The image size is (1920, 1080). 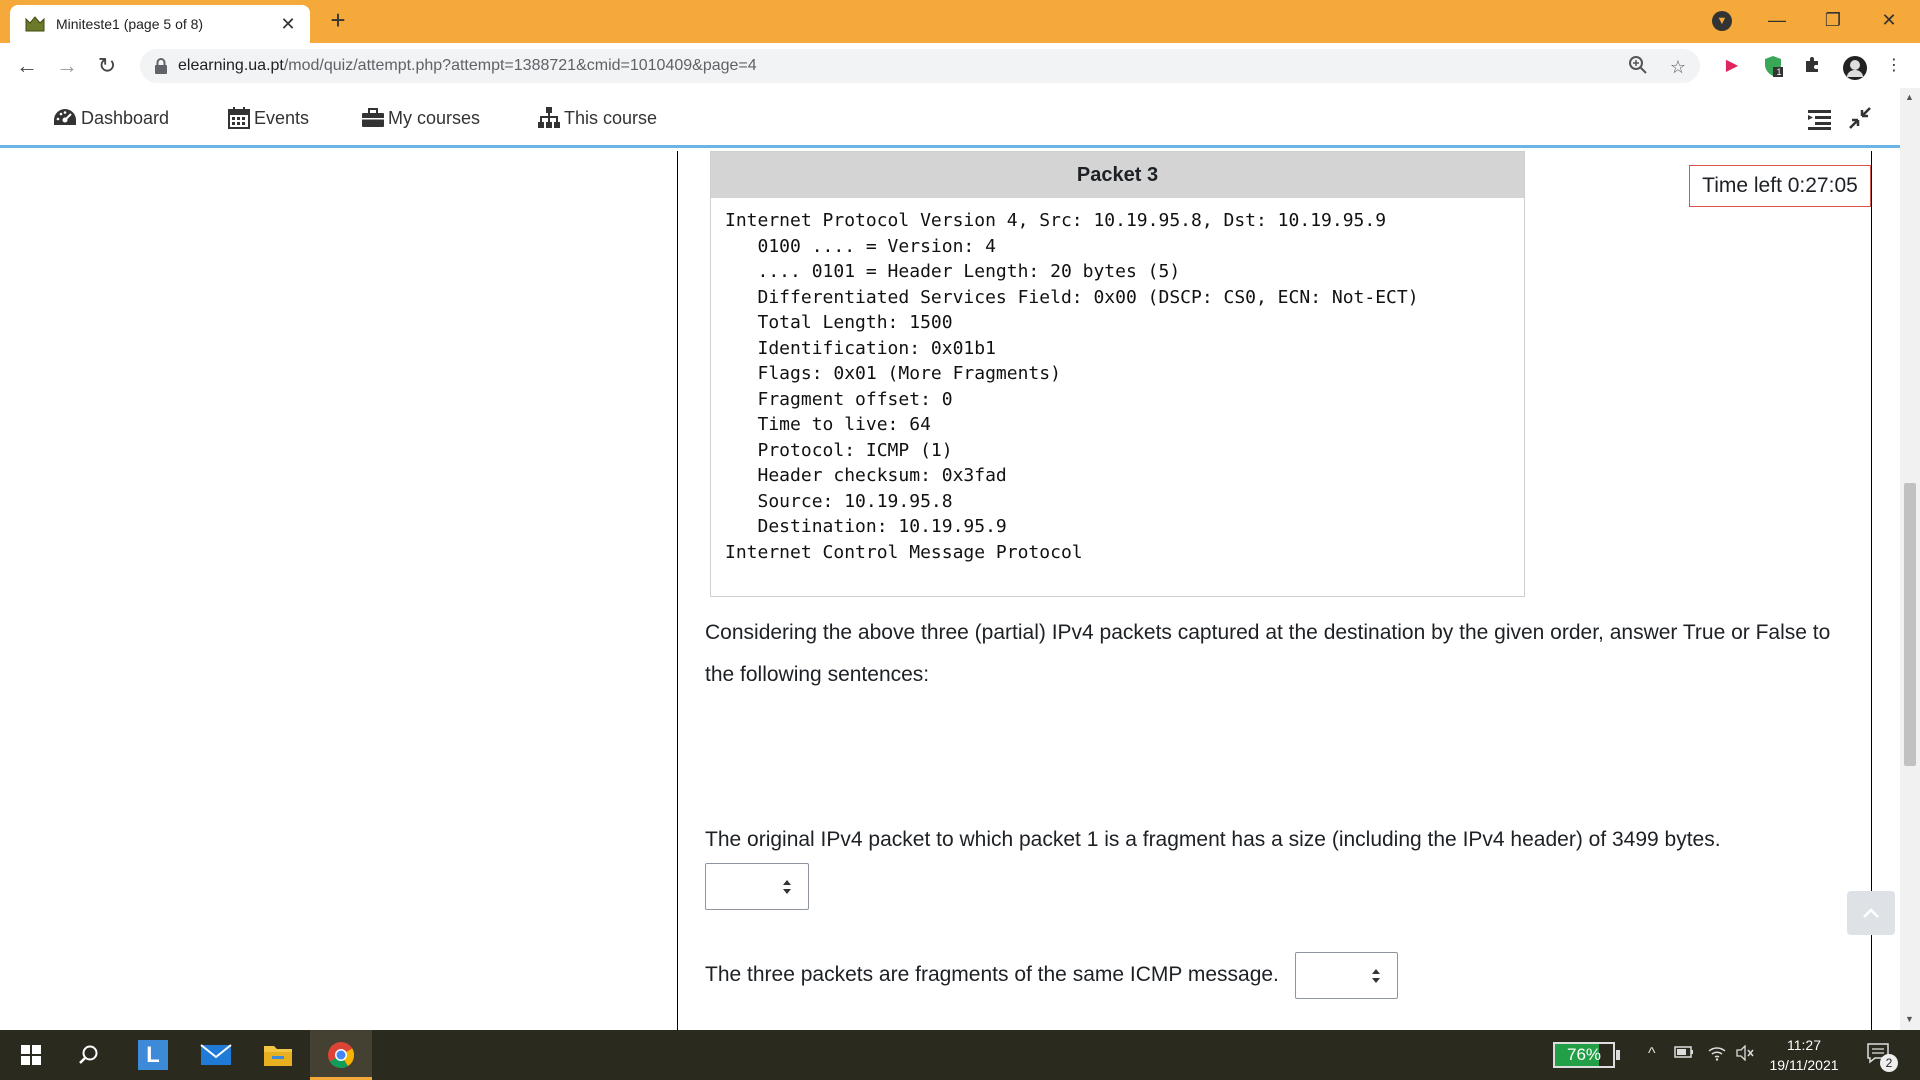 I want to click on collapse-fullscreen-icon, so click(x=1860, y=118).